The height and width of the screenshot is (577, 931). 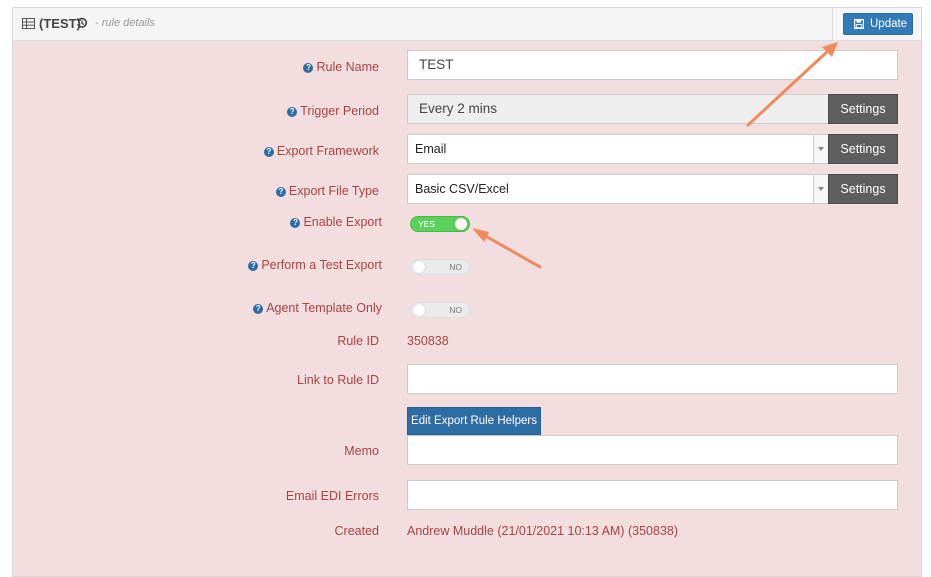 I want to click on rule-name-label: ? Rule Name, so click(x=341, y=67).